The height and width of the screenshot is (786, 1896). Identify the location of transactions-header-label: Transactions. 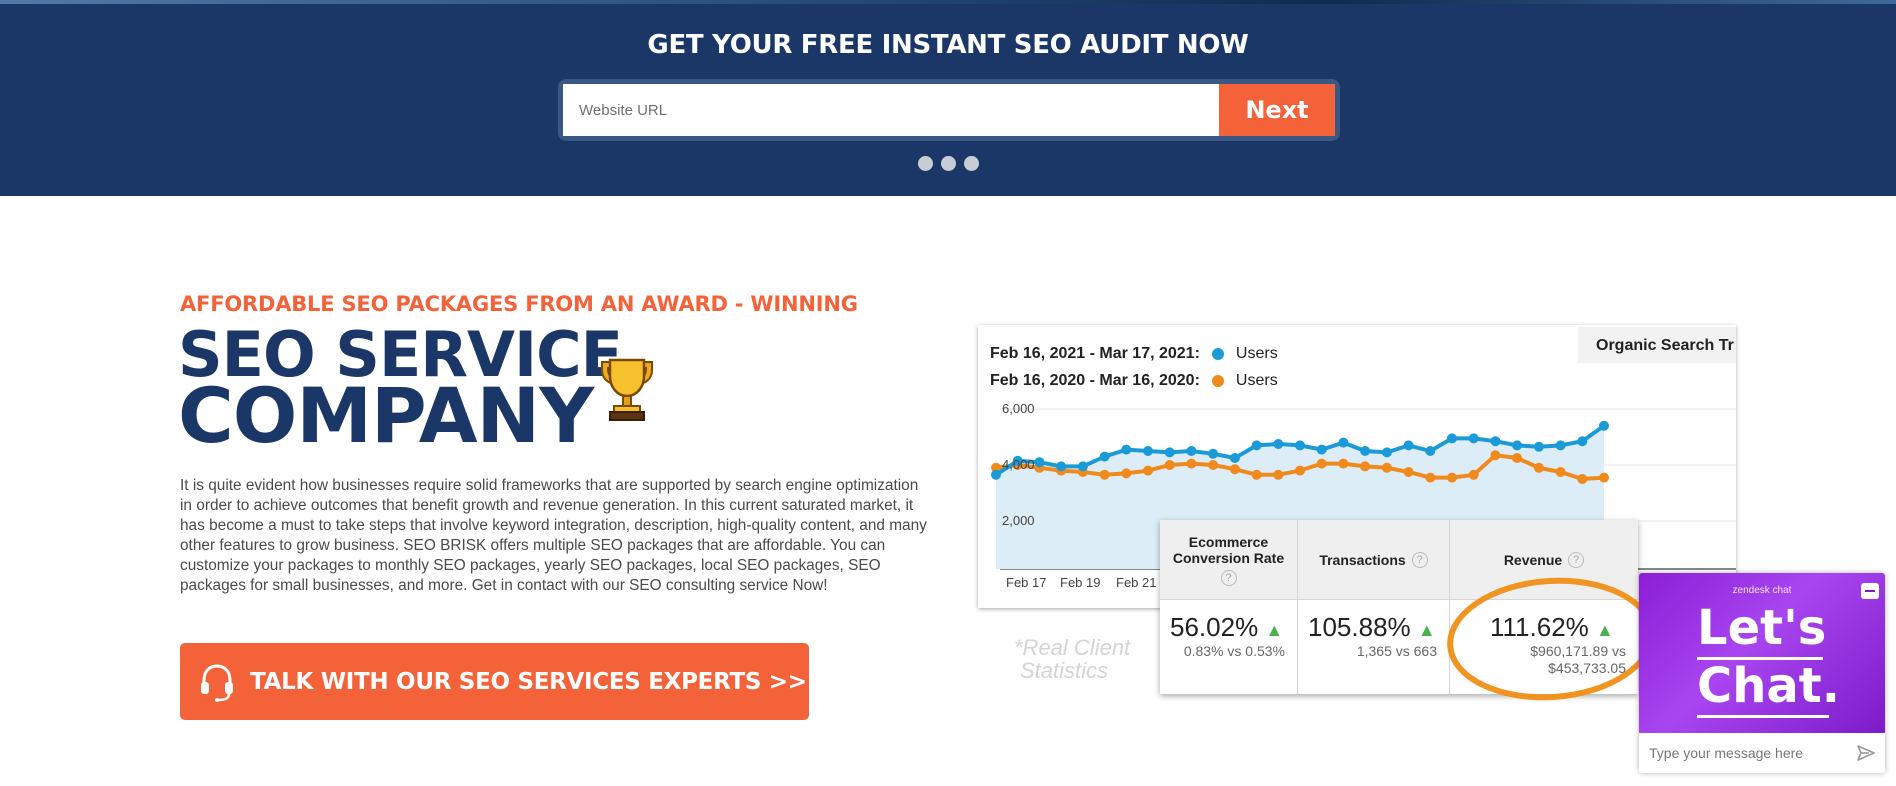
(1362, 559).